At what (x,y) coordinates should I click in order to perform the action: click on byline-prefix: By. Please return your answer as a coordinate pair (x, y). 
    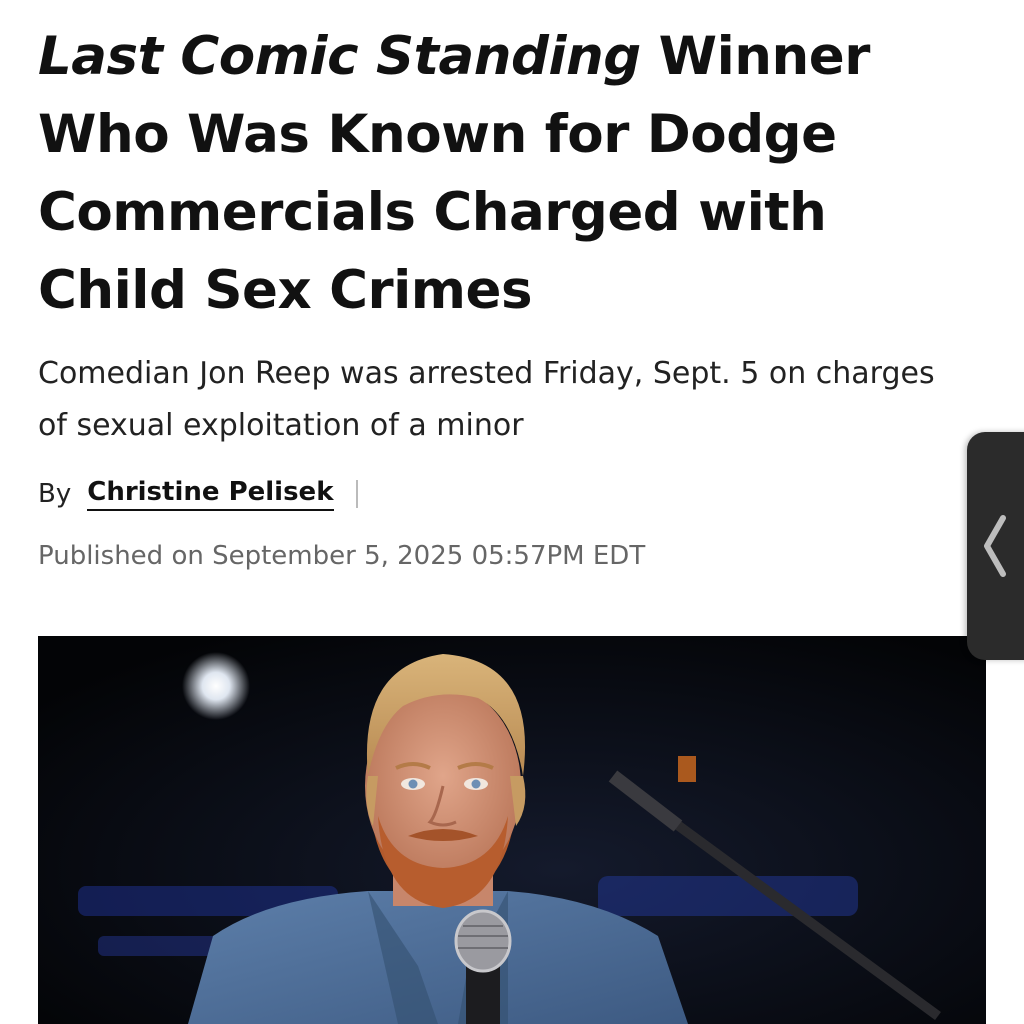
    Looking at the image, I should click on (55, 494).